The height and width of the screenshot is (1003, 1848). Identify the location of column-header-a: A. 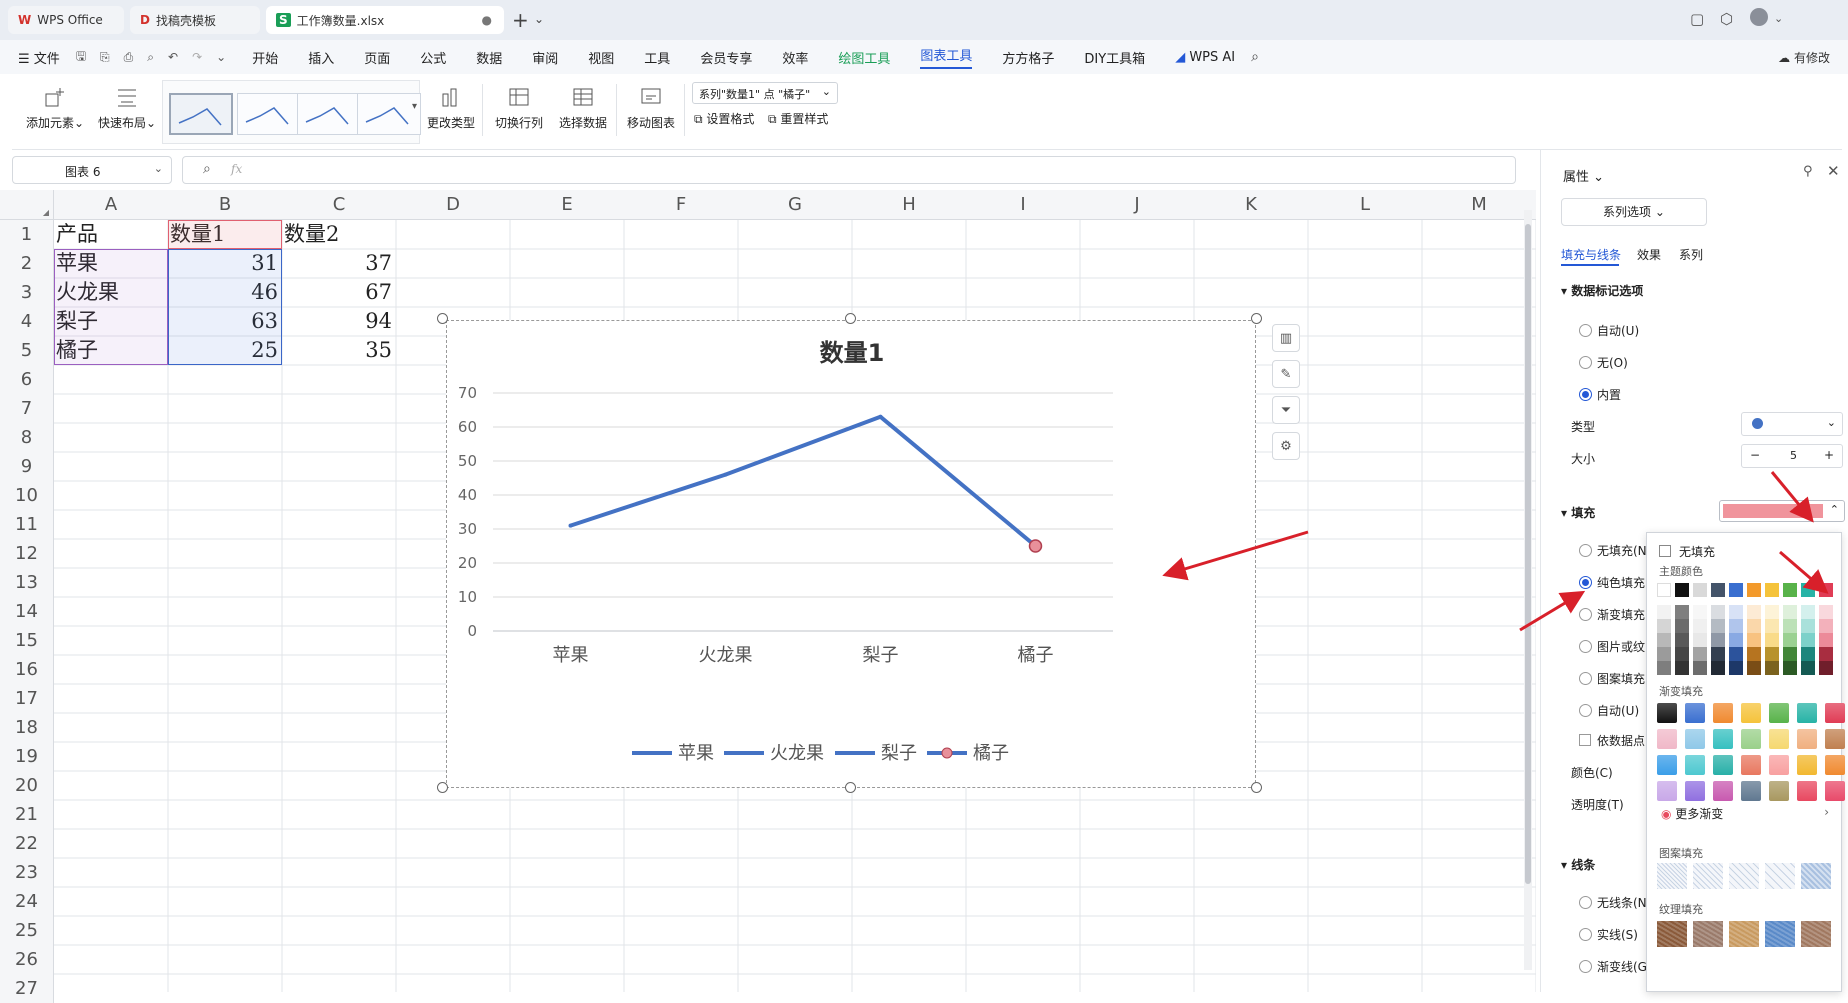
(111, 205).